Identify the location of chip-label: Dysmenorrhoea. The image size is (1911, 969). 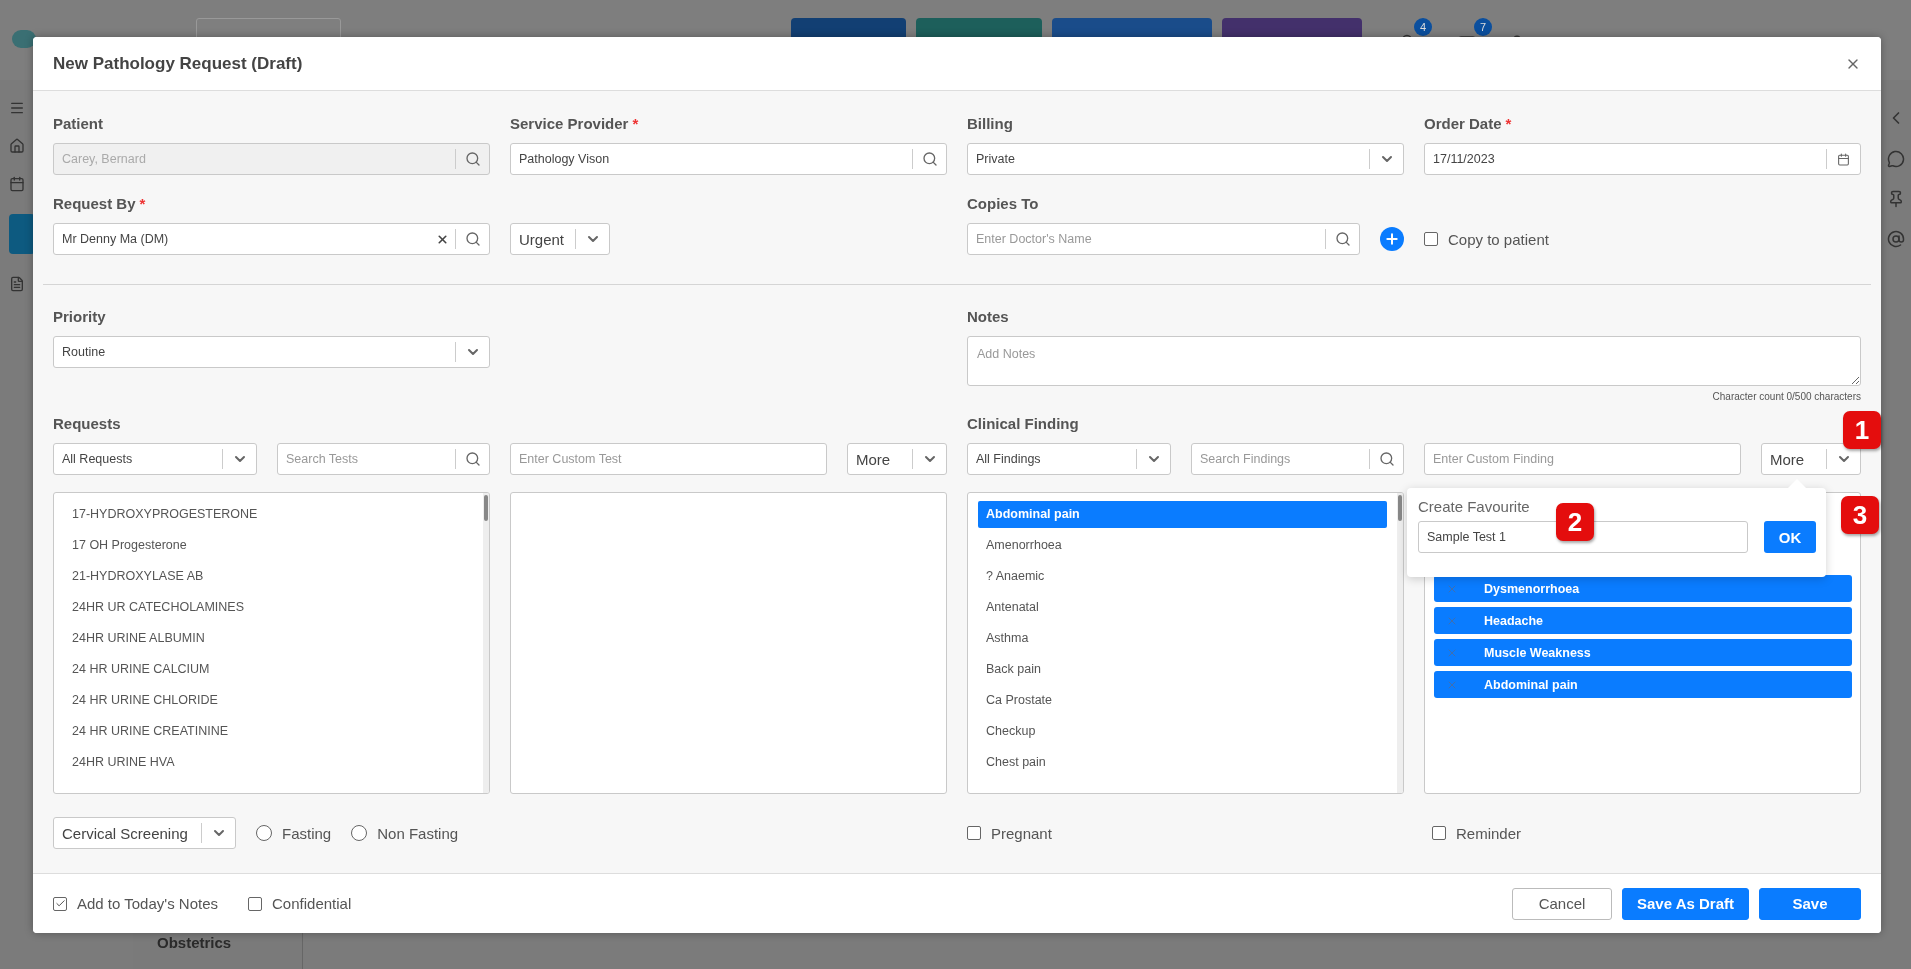
(1532, 588).